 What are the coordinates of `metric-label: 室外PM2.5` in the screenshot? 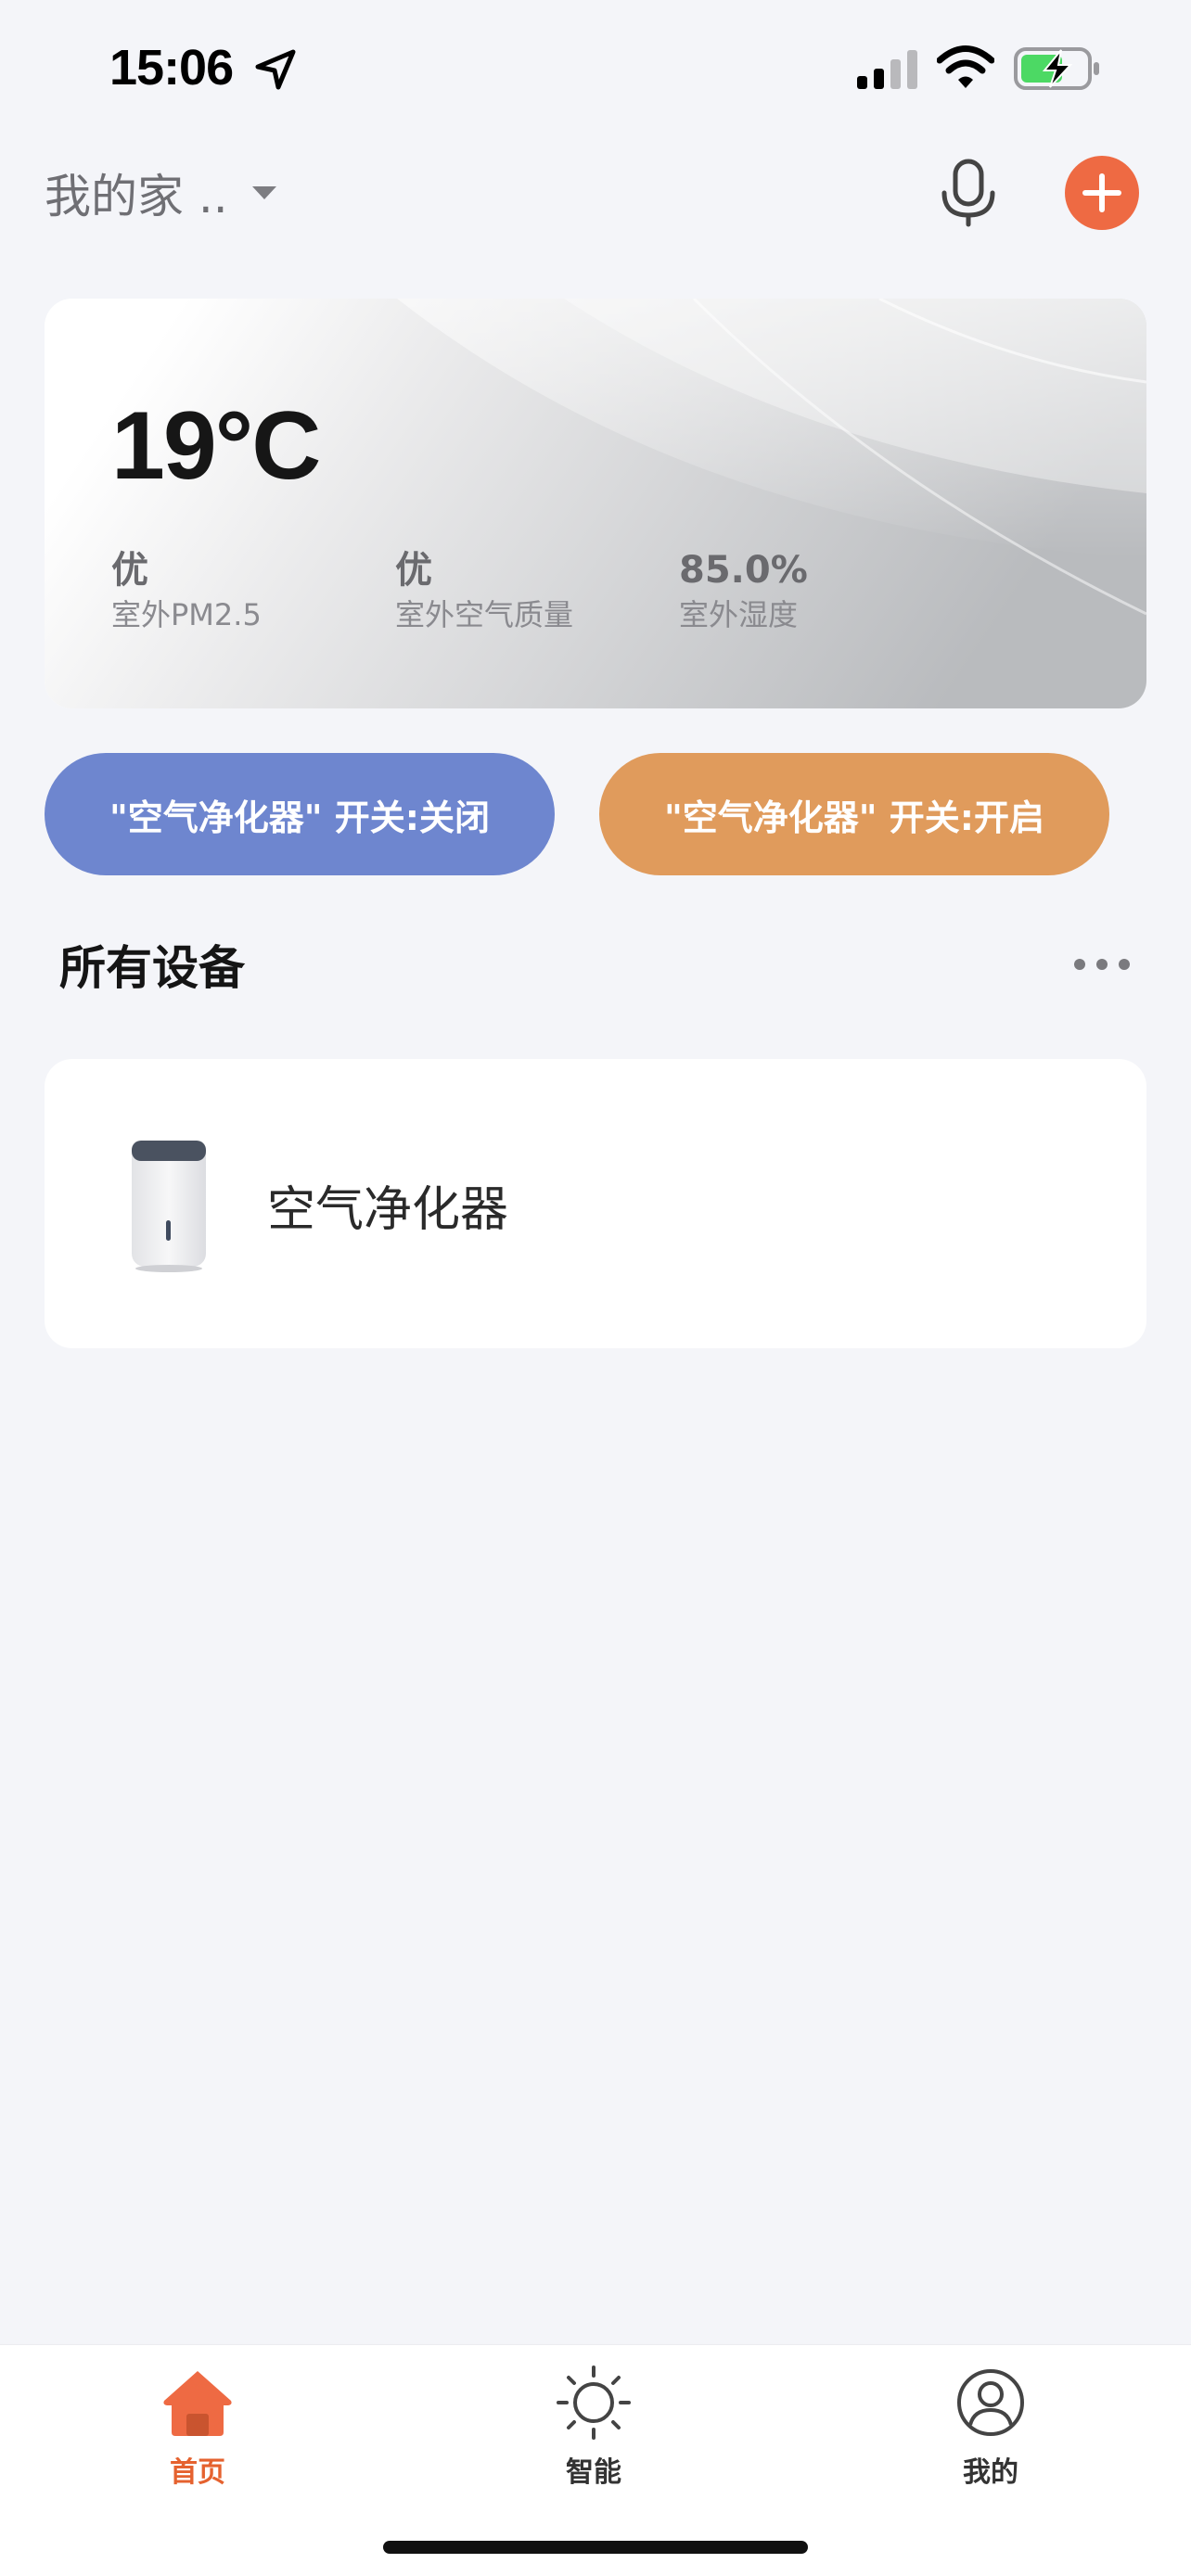 It's located at (186, 615).